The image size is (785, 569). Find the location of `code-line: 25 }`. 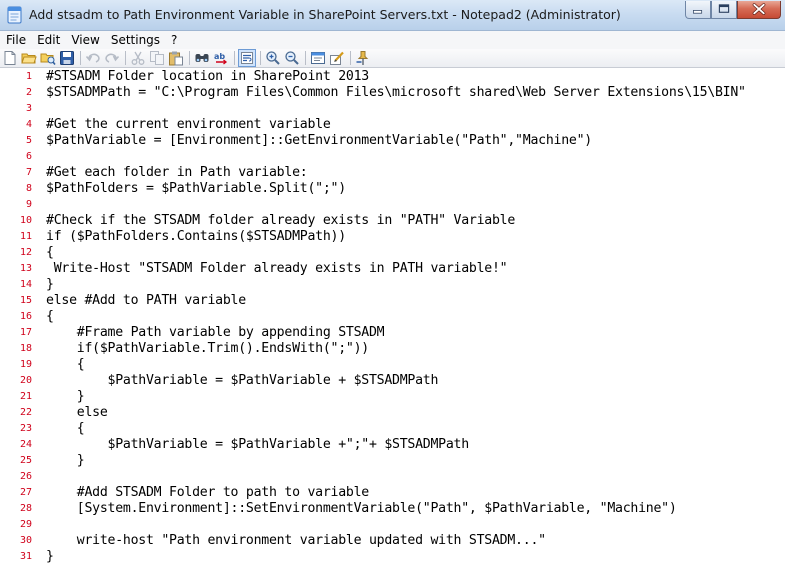

code-line: 25 } is located at coordinates (392, 461).